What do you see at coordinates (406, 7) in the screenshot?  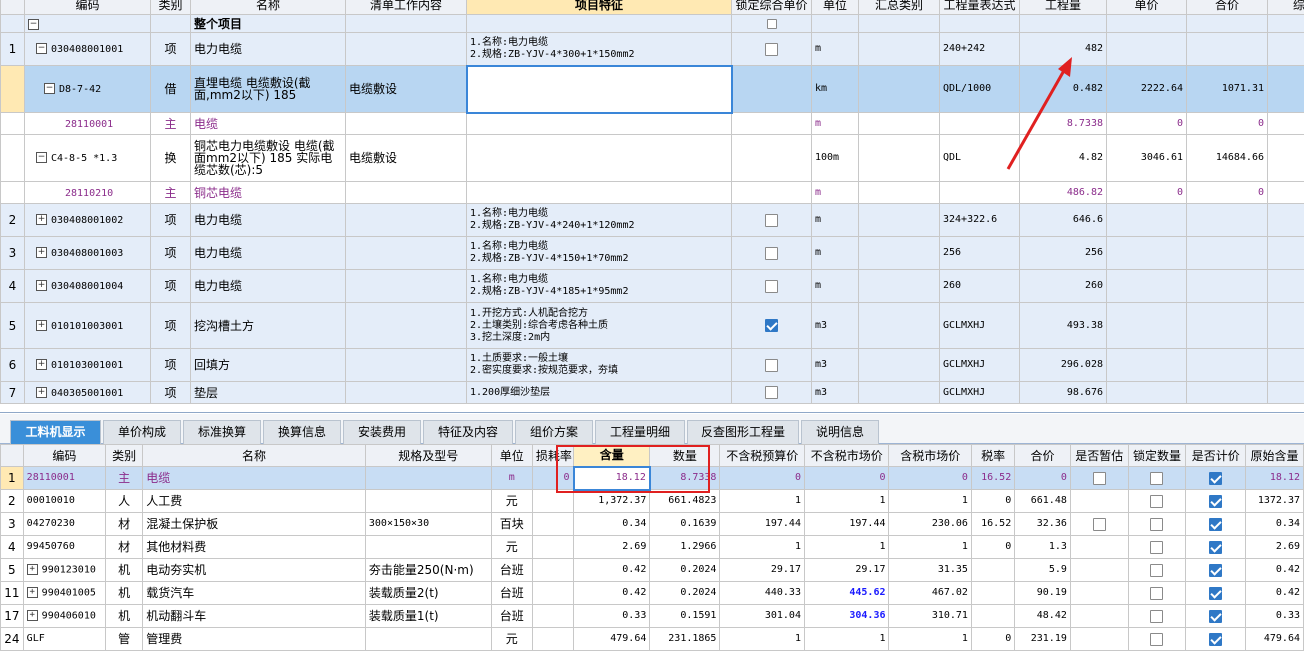 I see `col-work: 清单工作内容` at bounding box center [406, 7].